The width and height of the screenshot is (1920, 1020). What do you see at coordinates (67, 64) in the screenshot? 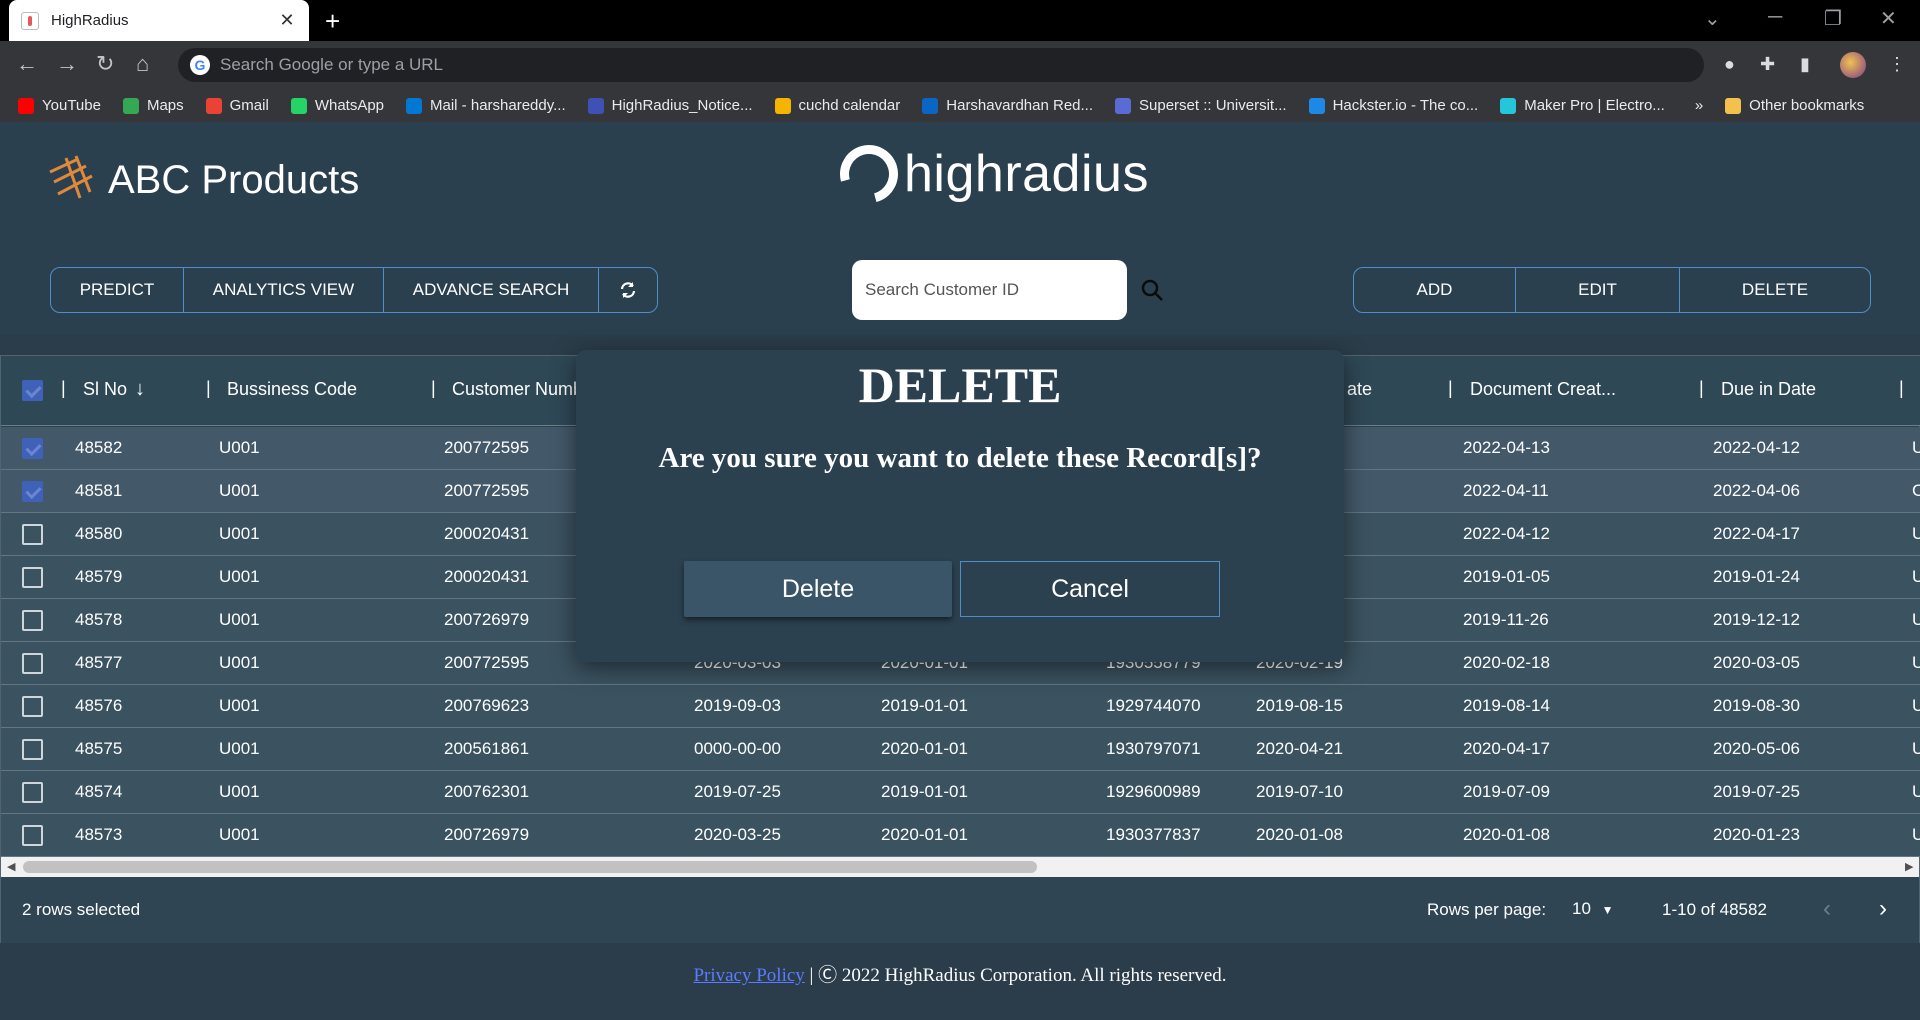
I see `forward-icon: →` at bounding box center [67, 64].